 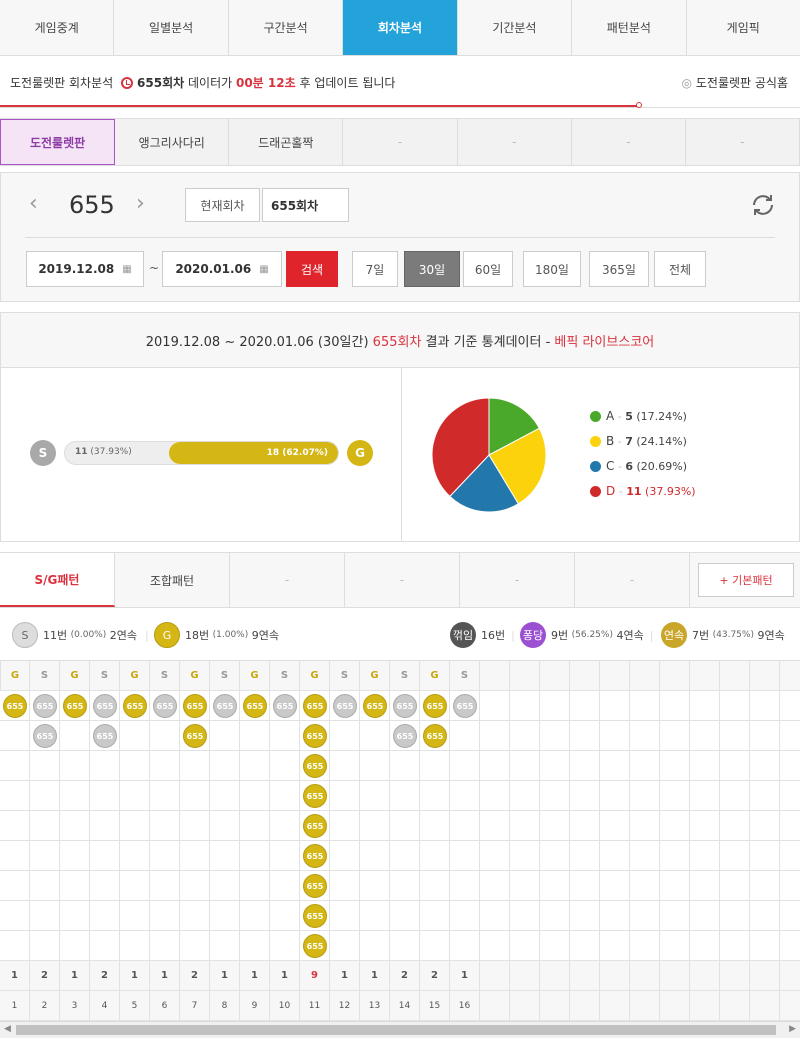 What do you see at coordinates (345, 1006) in the screenshot?
I see `column-index-cell: 12` at bounding box center [345, 1006].